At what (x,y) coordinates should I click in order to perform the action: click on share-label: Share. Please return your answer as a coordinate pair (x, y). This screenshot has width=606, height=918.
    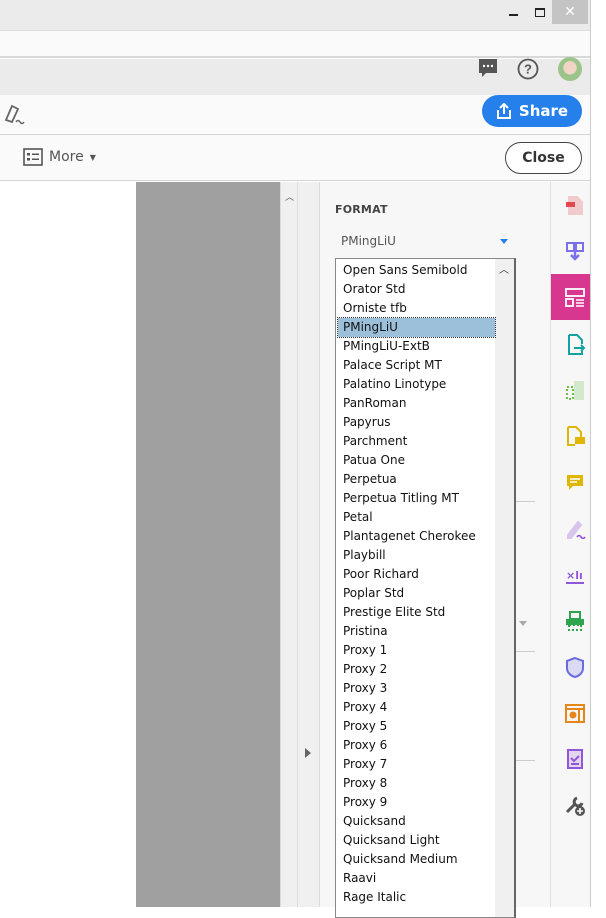
    Looking at the image, I should click on (543, 111).